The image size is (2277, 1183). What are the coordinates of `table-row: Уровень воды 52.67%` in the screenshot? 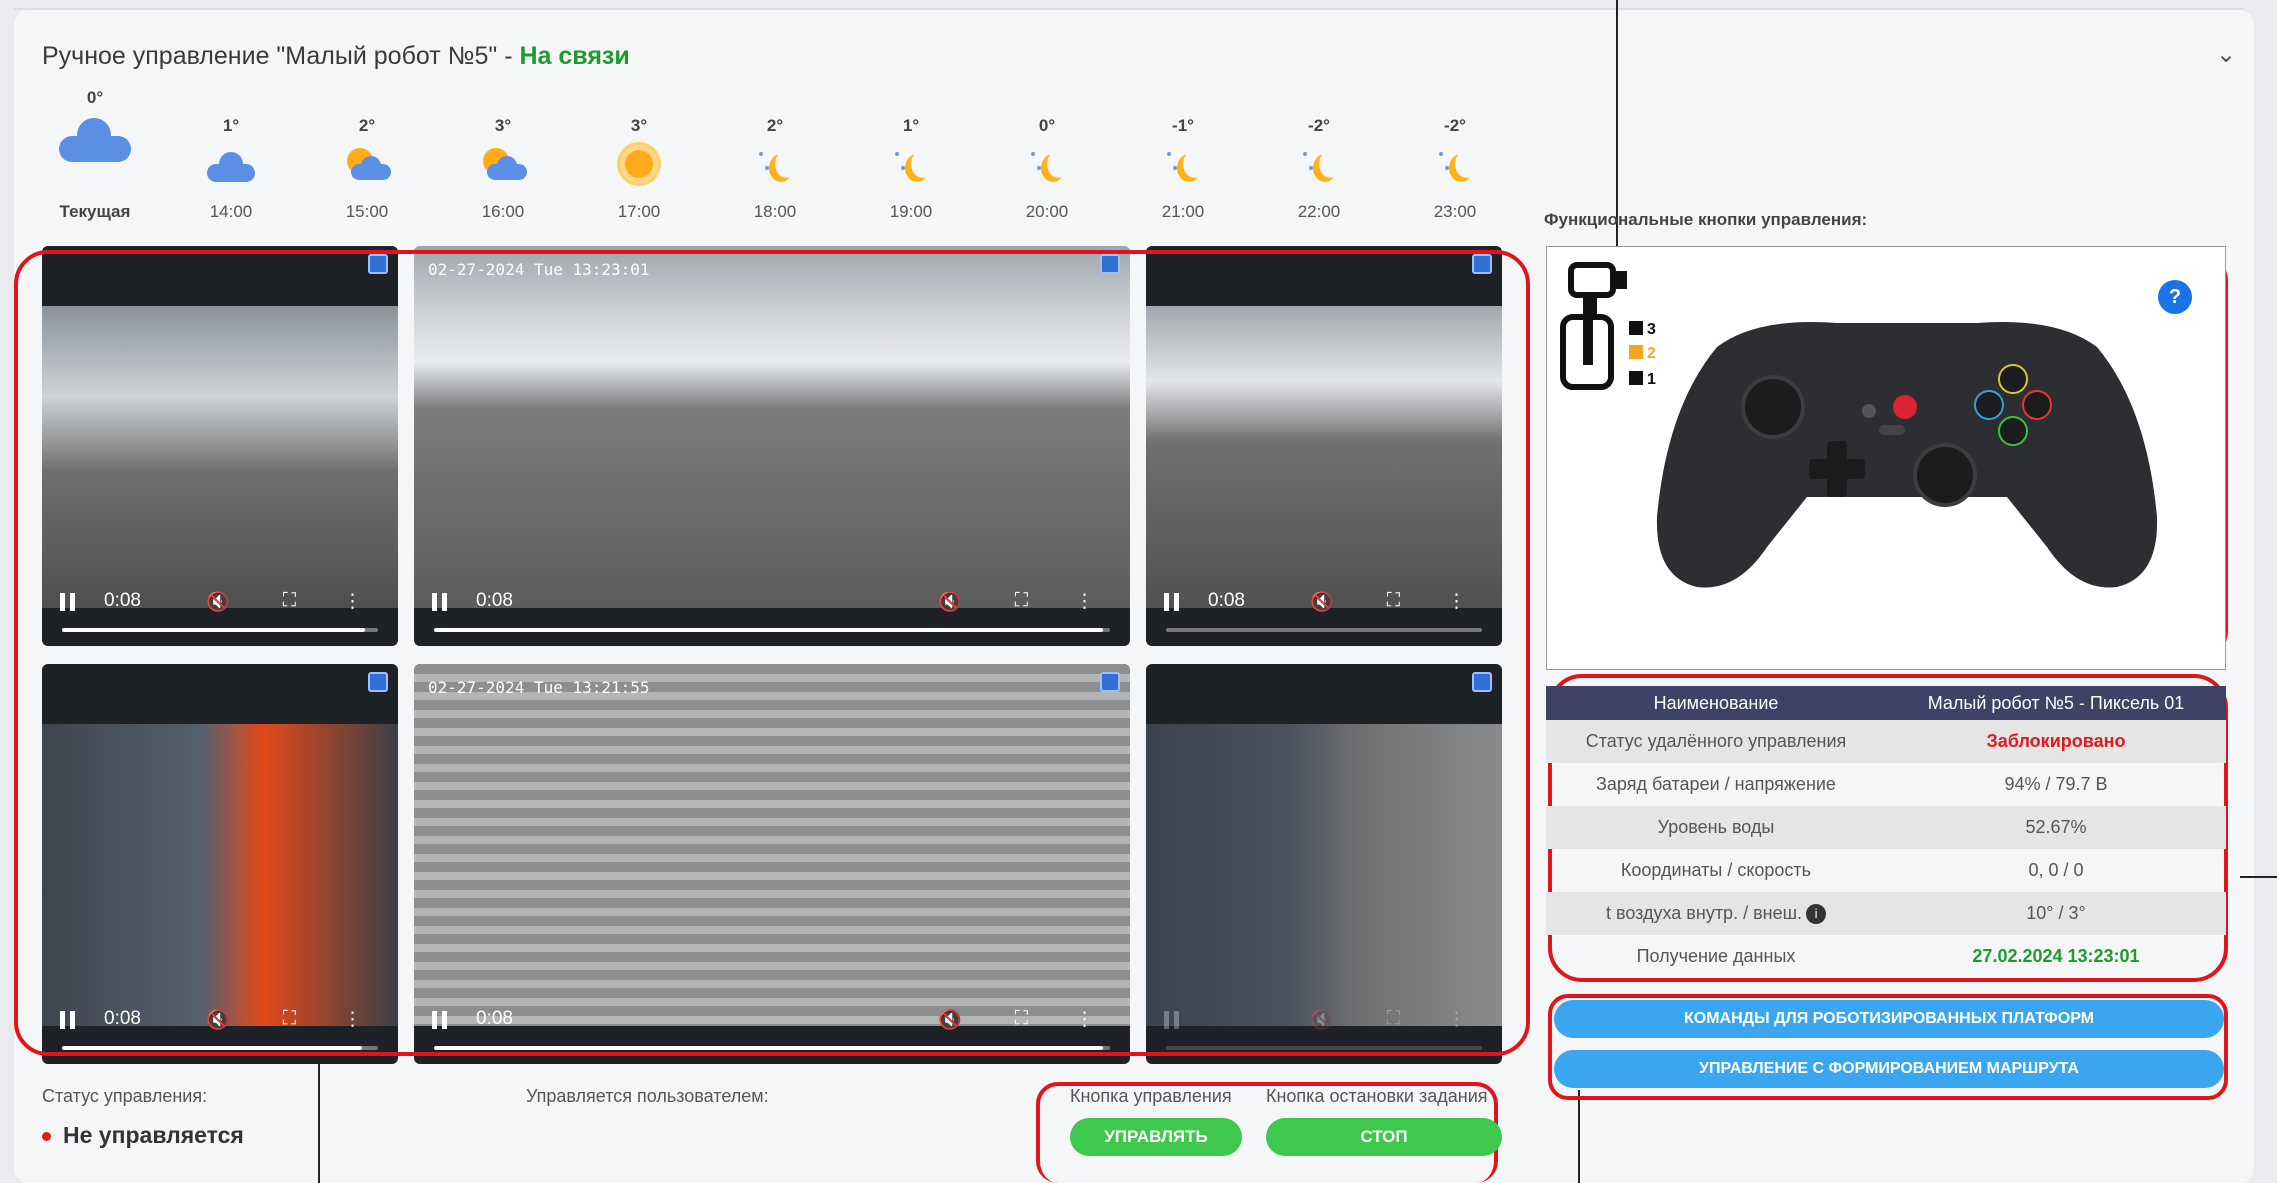 It's located at (1886, 827).